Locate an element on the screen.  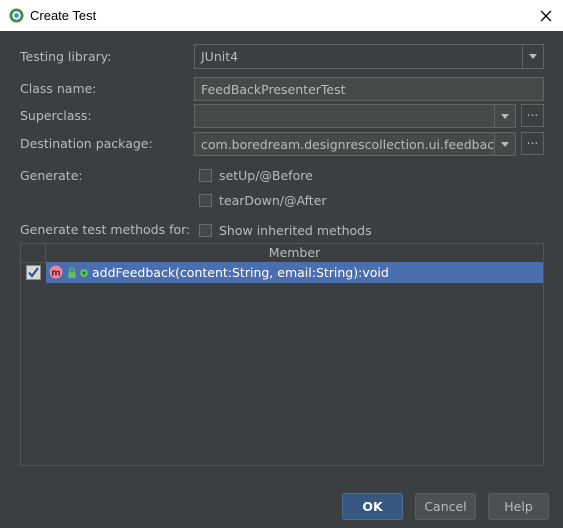
class-name-label: Class name: is located at coordinates (58, 88).